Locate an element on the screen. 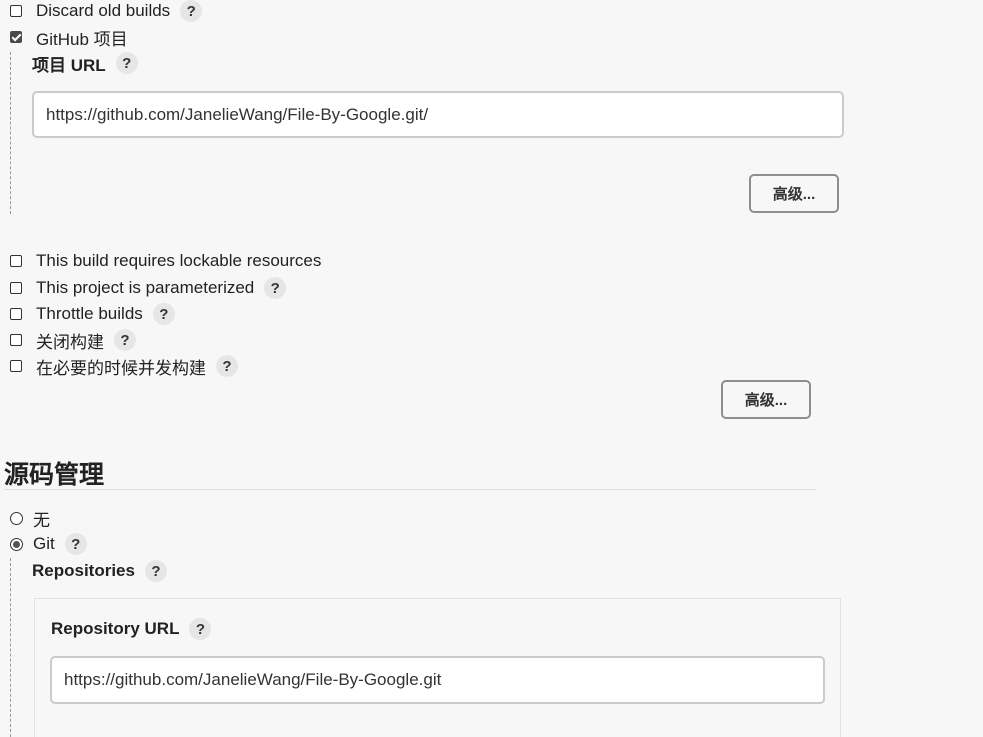 The height and width of the screenshot is (737, 983). discard-old-builds-row: Discard old builds ? is located at coordinates (106, 11).